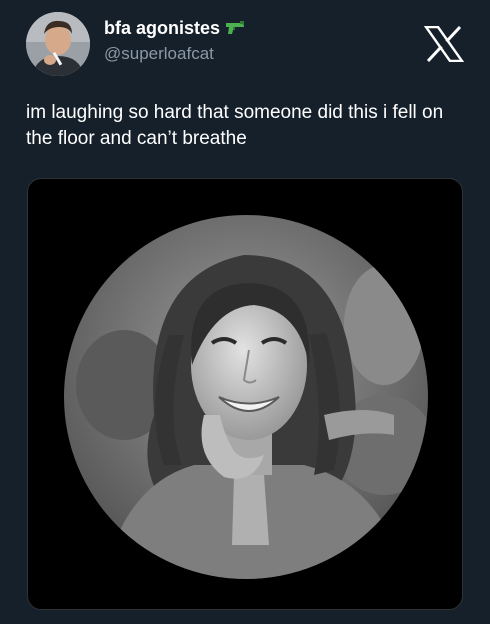 The height and width of the screenshot is (624, 490). What do you see at coordinates (235, 28) in the screenshot?
I see `water-pistol-icon` at bounding box center [235, 28].